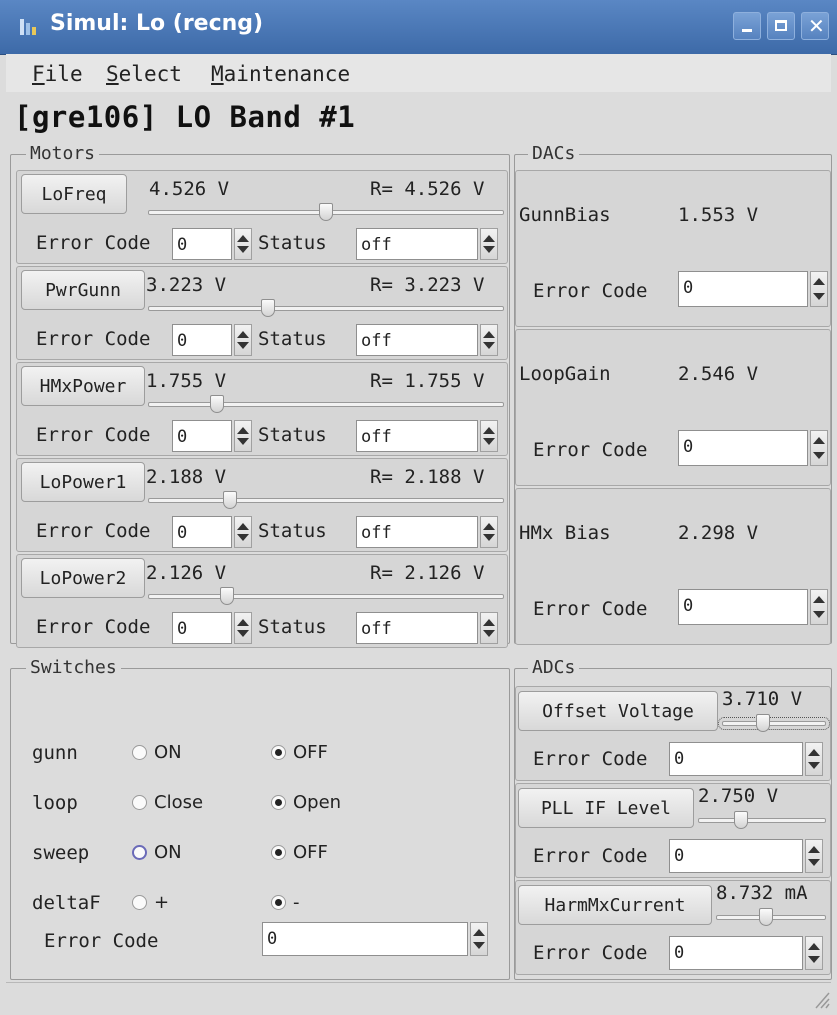 The width and height of the screenshot is (837, 1015). Describe the element at coordinates (418, 27) in the screenshot. I see `title-bar: Simul: Lo (recng) ✕` at that location.